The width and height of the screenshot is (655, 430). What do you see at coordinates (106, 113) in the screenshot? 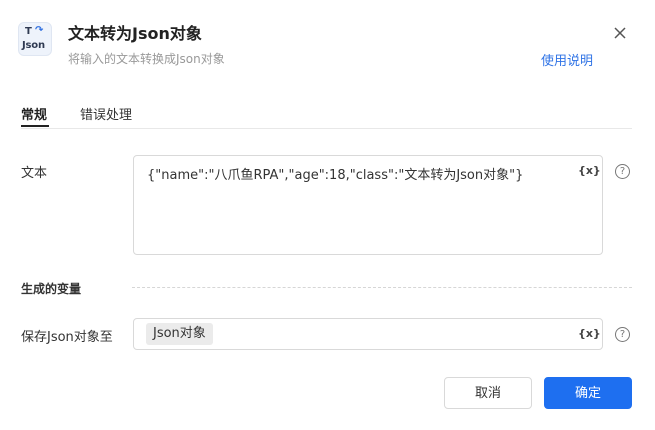
I see `tab-error-handling: 错误处理` at bounding box center [106, 113].